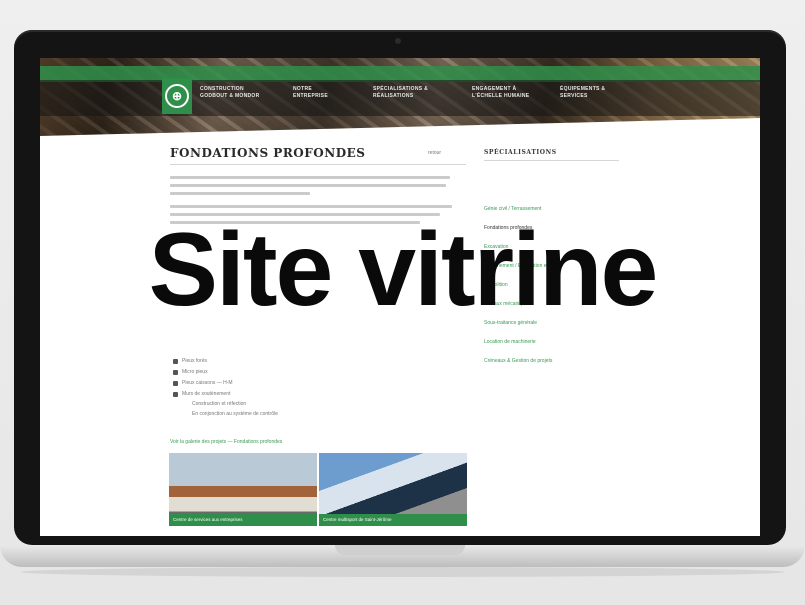 This screenshot has width=805, height=605. What do you see at coordinates (243, 520) in the screenshot?
I see `photo-caption: Centre de services aux entreprises` at bounding box center [243, 520].